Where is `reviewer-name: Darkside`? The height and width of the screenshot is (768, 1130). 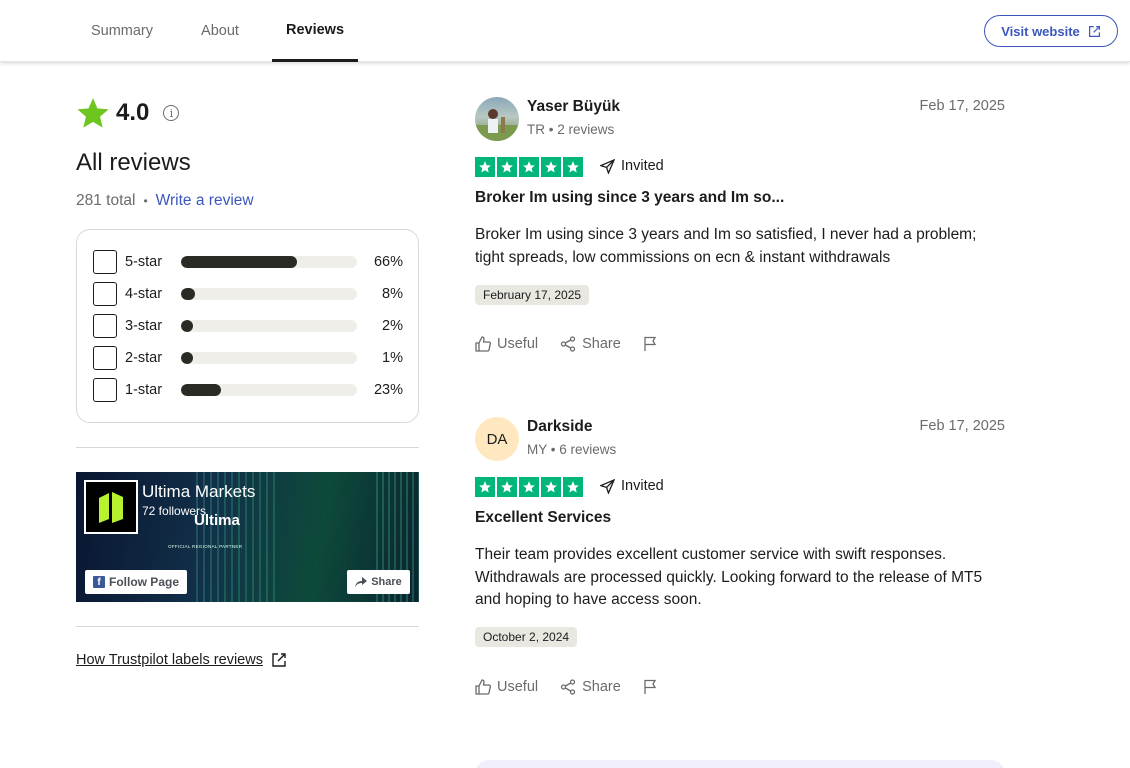 reviewer-name: Darkside is located at coordinates (559, 427).